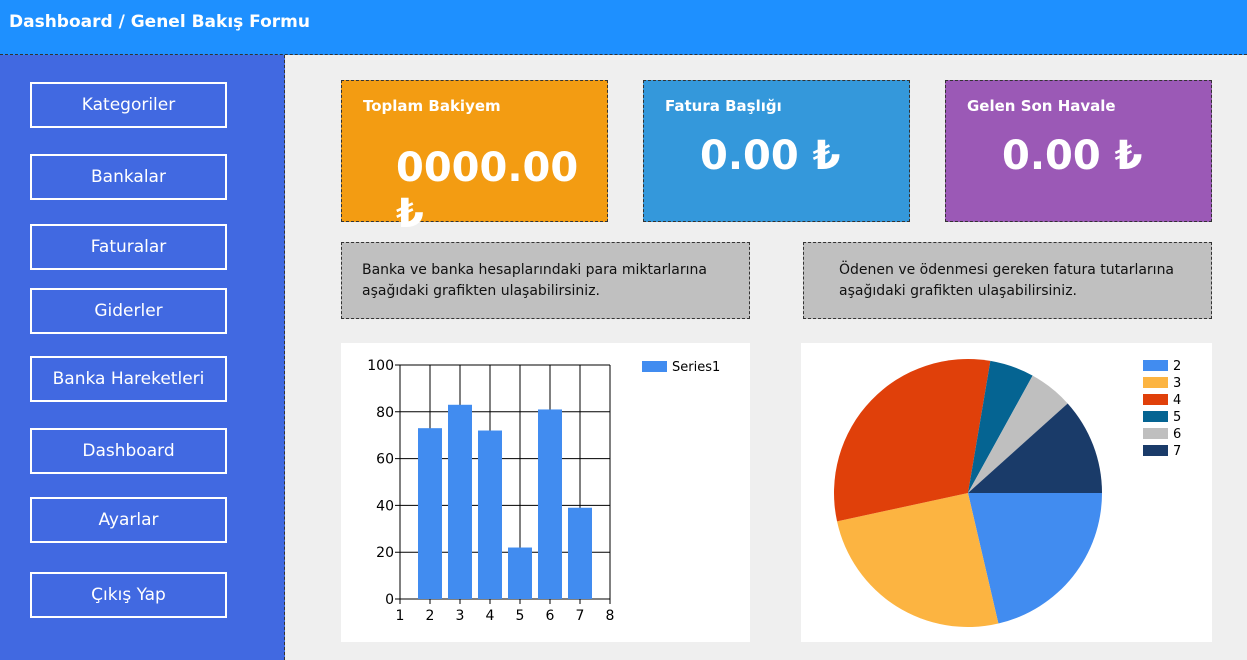 Image resolution: width=1247 pixels, height=660 pixels. What do you see at coordinates (1177, 417) in the screenshot?
I see `legend-label: 5` at bounding box center [1177, 417].